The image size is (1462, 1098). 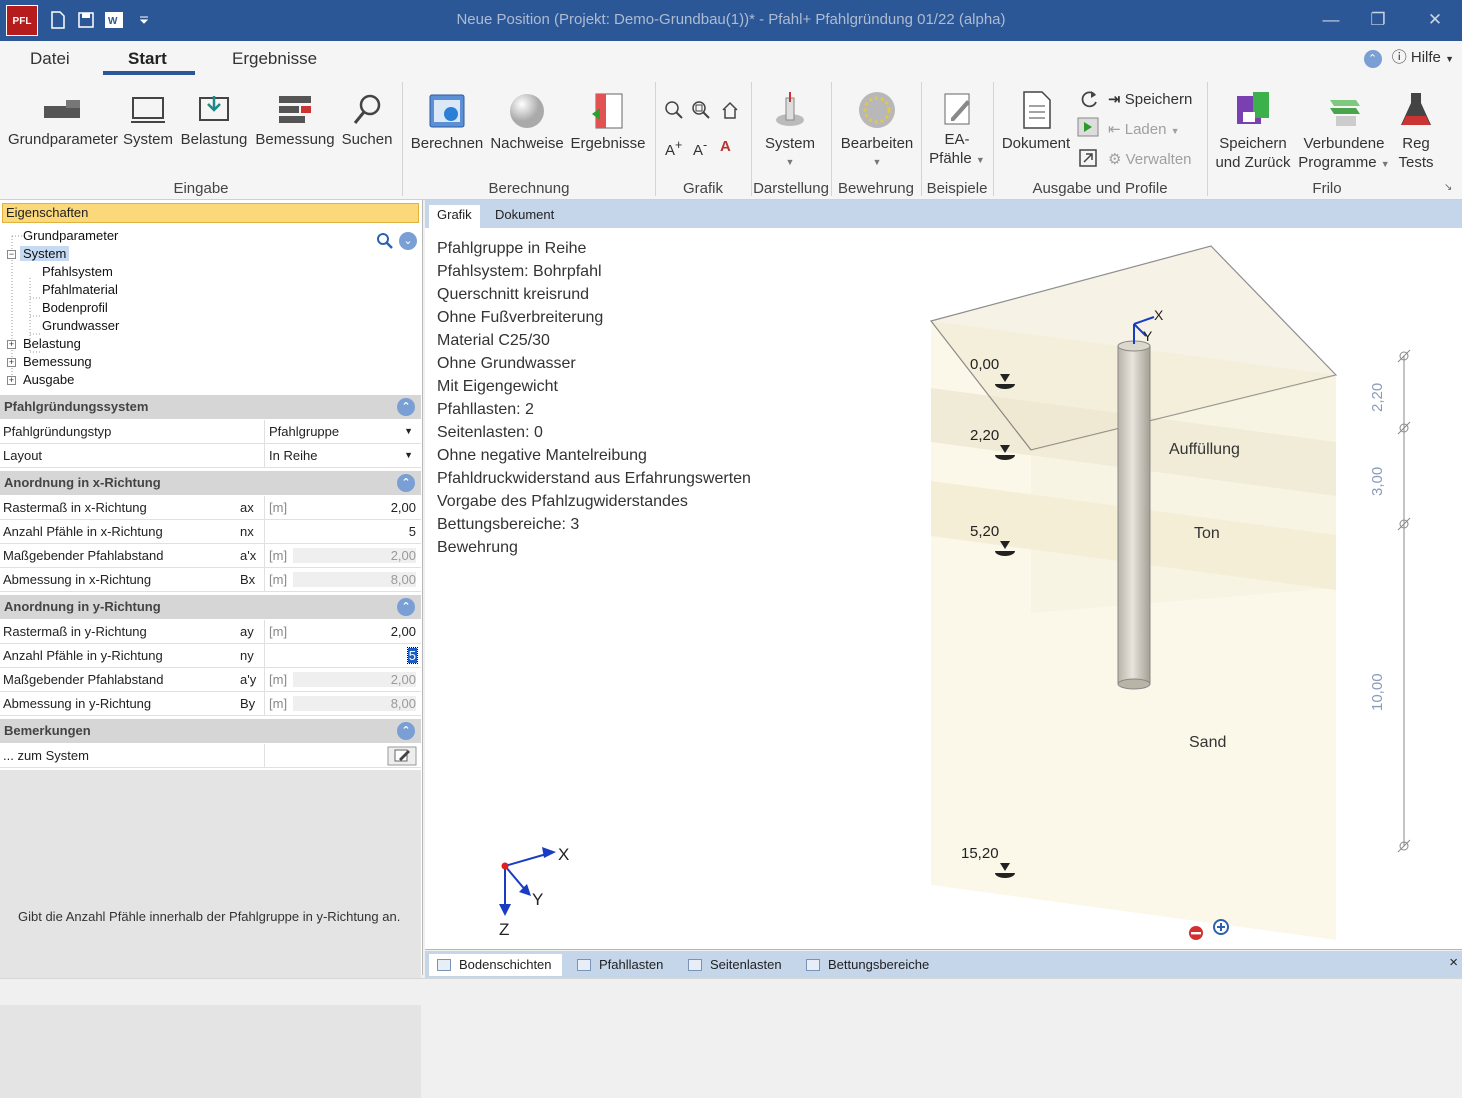 What do you see at coordinates (736, 965) in the screenshot?
I see `tab-seitenlasten: Seitenlasten` at bounding box center [736, 965].